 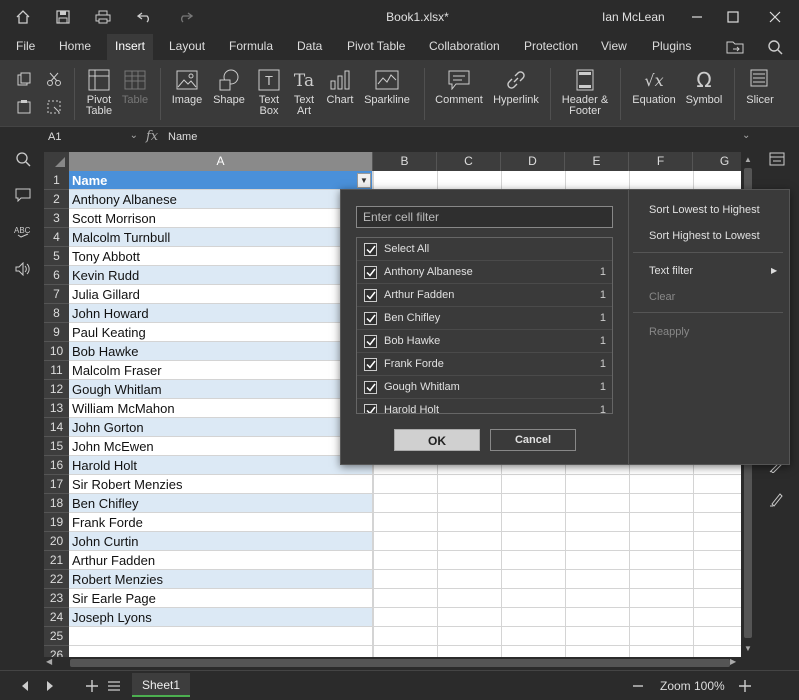 What do you see at coordinates (56, 598) in the screenshot?
I see `row-header: 23` at bounding box center [56, 598].